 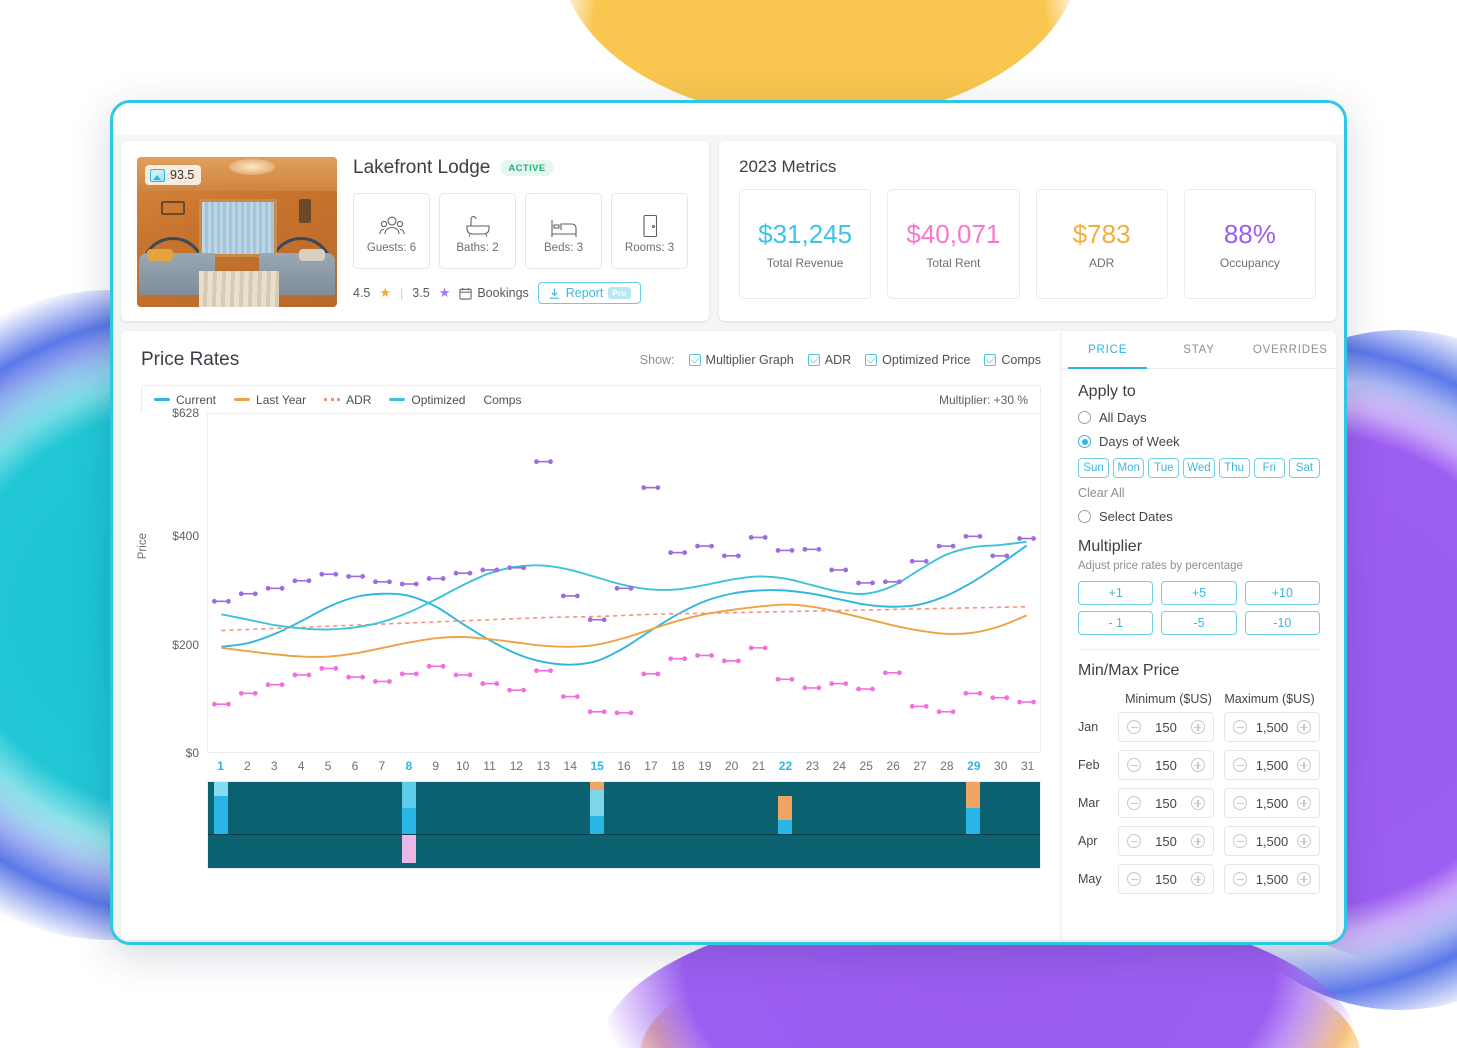 I want to click on multiplier-plus-5-button: +5, so click(x=1199, y=593).